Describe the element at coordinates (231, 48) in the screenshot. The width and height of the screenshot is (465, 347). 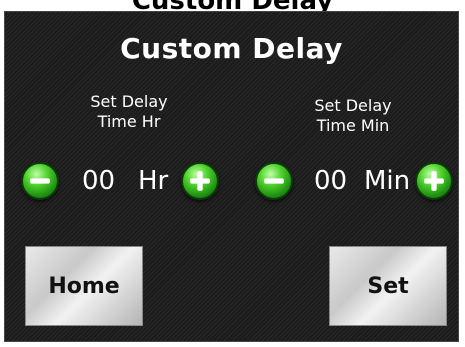
I see `page-title: Custom Delay` at that location.